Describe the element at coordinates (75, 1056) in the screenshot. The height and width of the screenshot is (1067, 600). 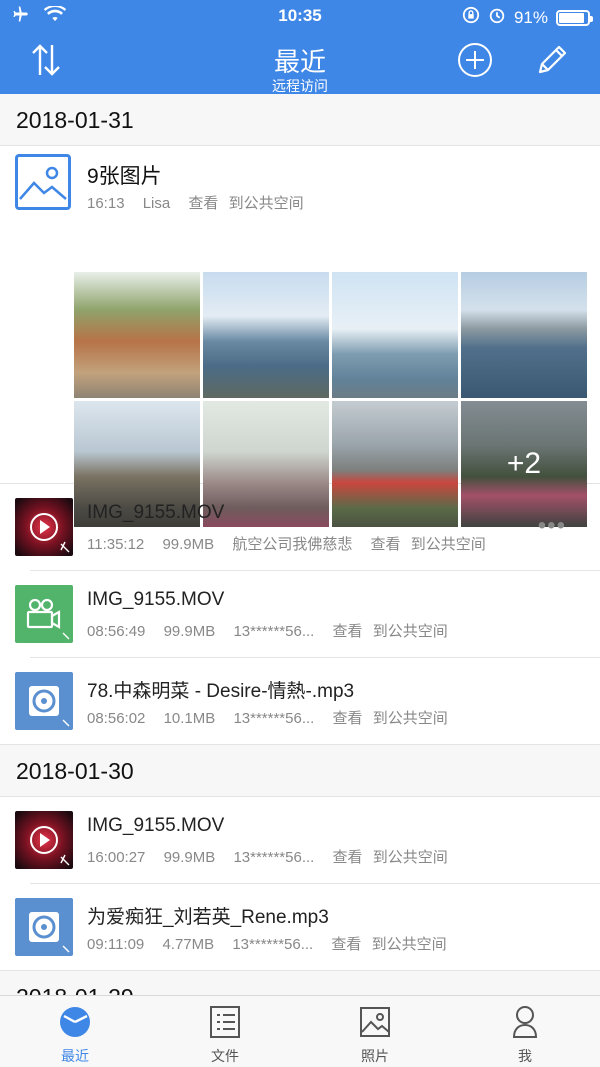
I see `tab-label: 最近` at that location.